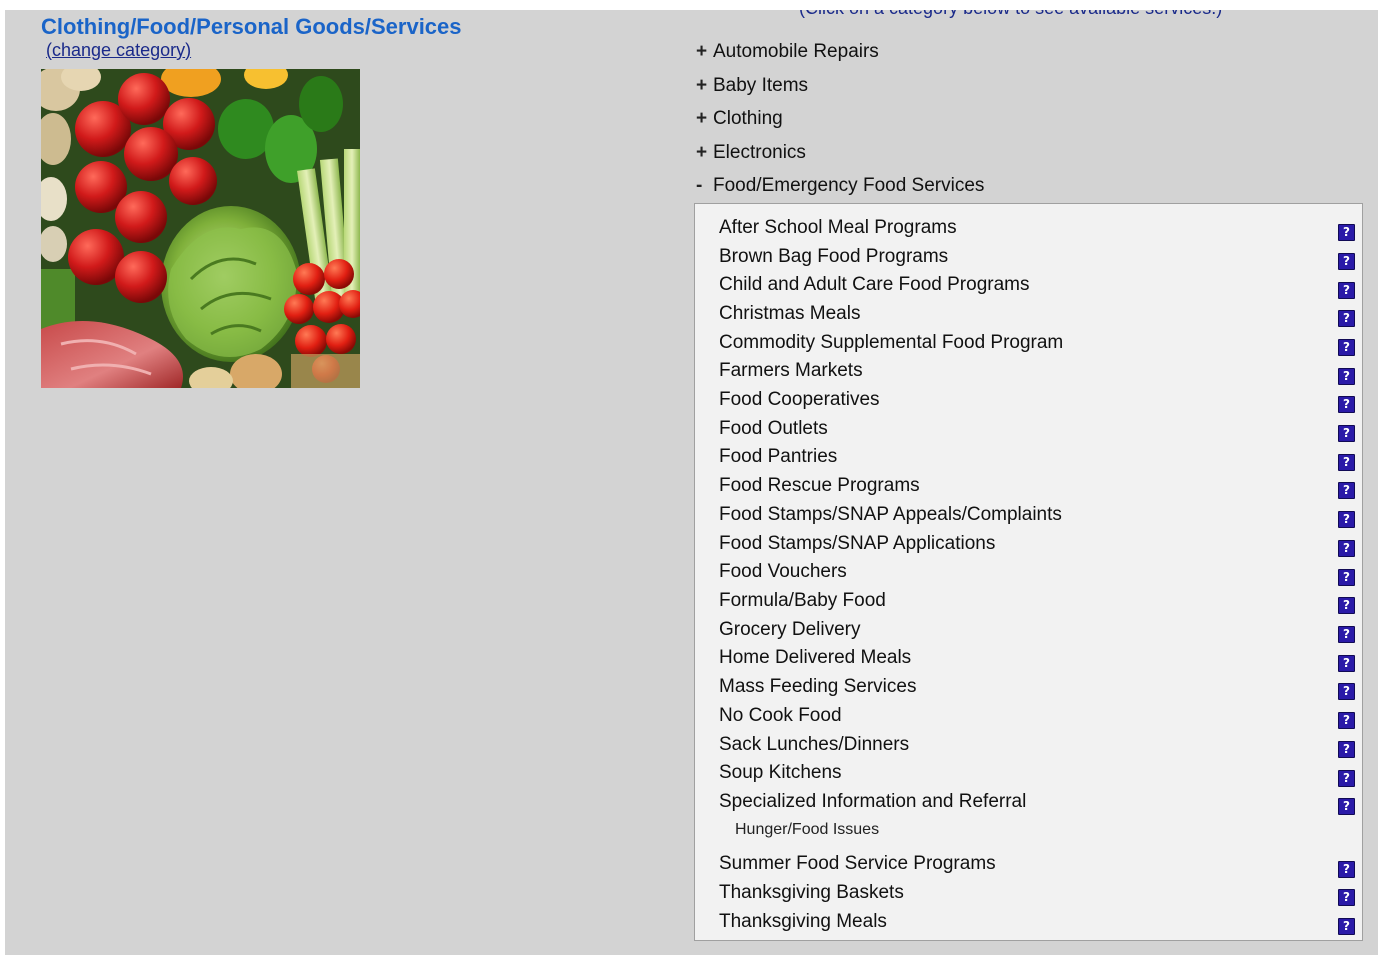 Image resolution: width=1379 pixels, height=956 pixels. What do you see at coordinates (761, 85) in the screenshot?
I see `category-label: Baby Items` at bounding box center [761, 85].